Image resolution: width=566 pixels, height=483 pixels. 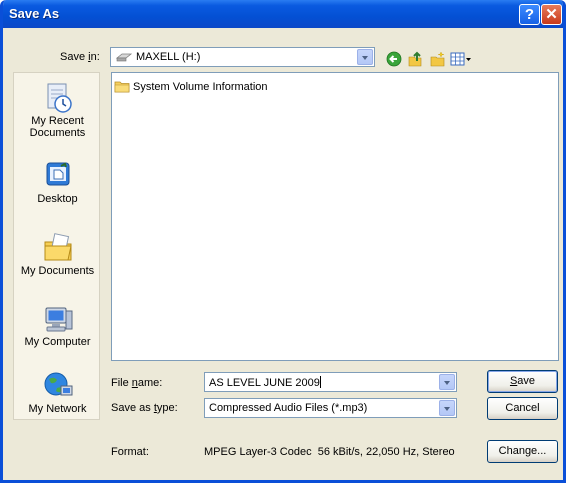 I want to click on save-in-label: Save in:, so click(x=80, y=57).